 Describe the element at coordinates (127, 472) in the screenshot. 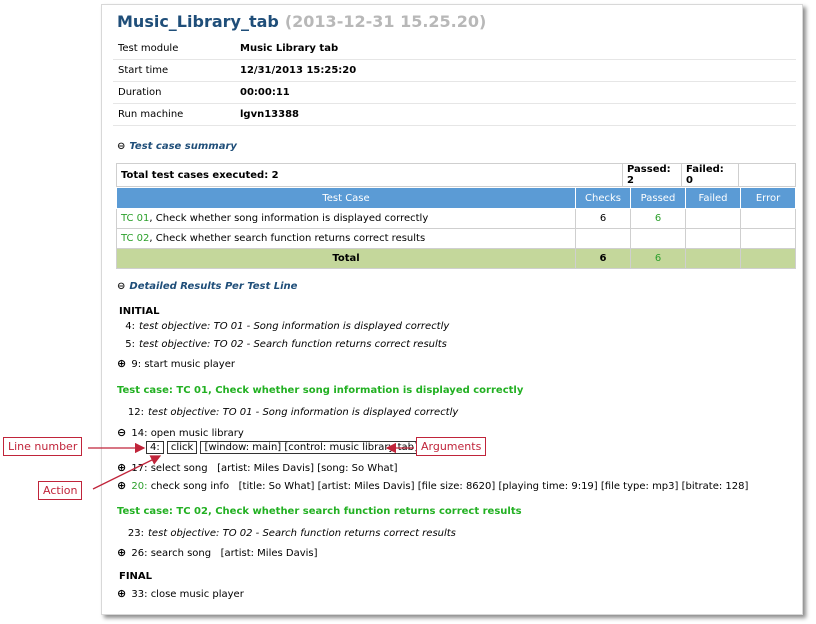

I see `arrow-action` at that location.